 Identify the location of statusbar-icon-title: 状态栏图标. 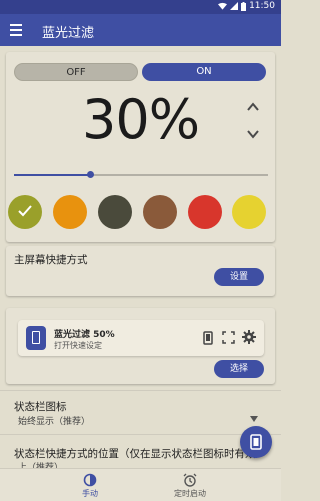
(40, 406).